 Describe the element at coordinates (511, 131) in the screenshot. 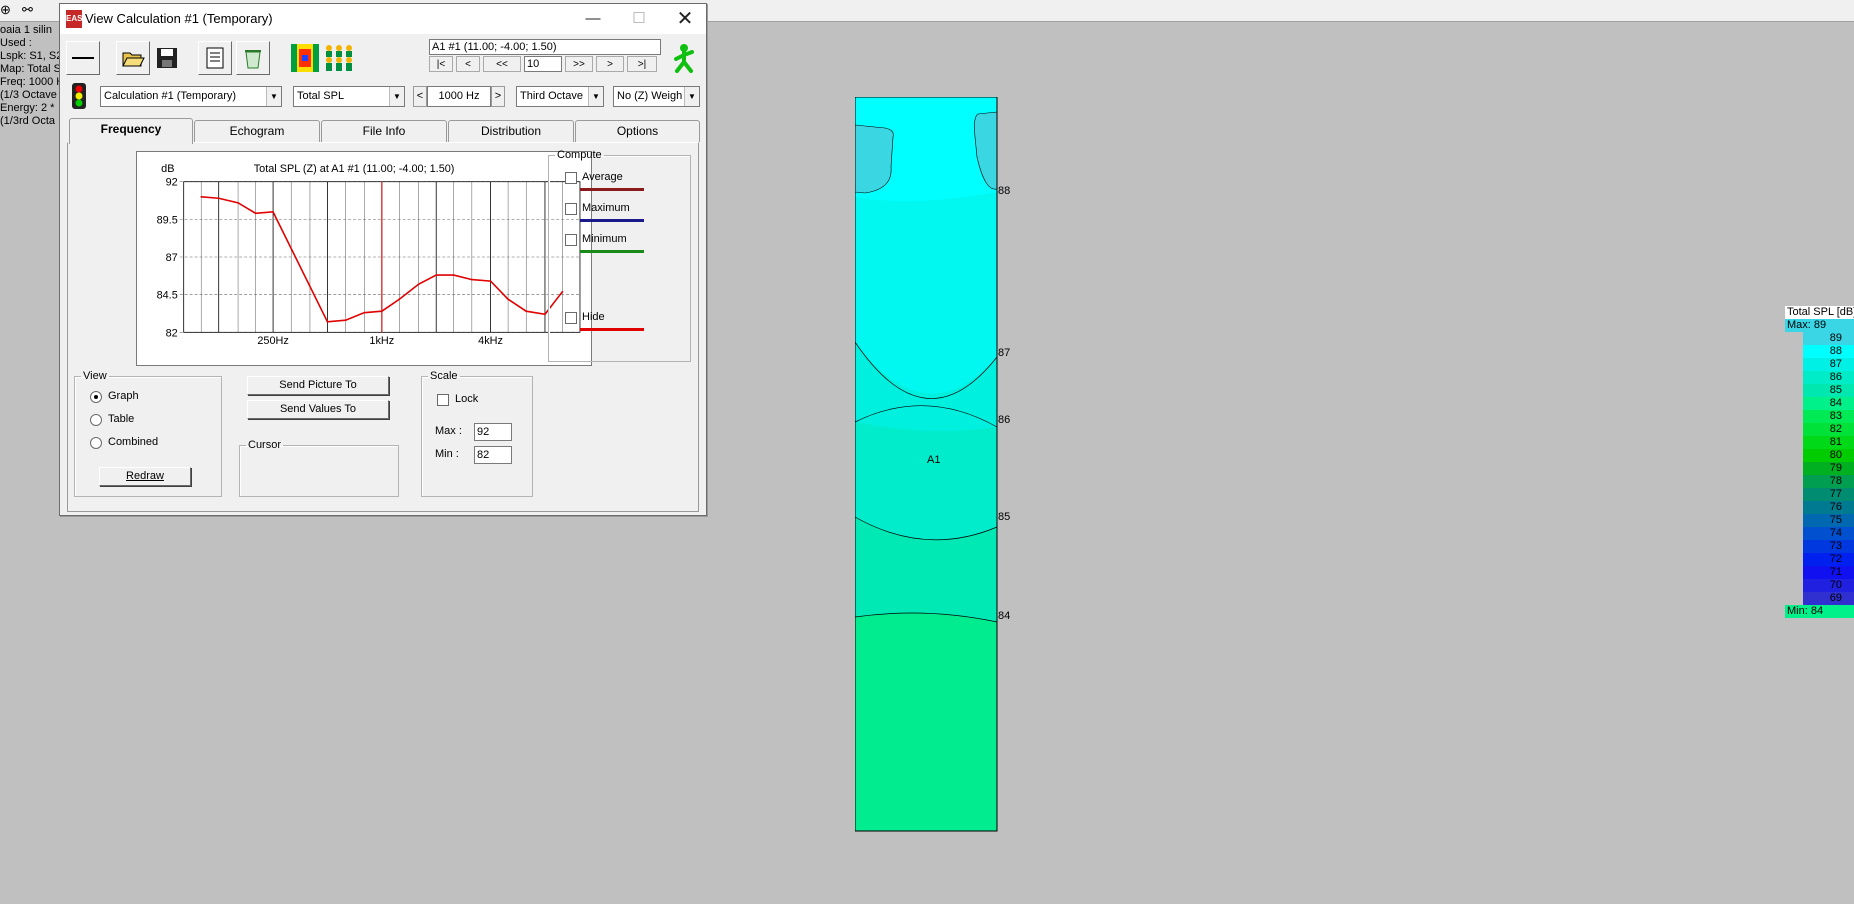

I see `tab-distribution: Distribution` at that location.